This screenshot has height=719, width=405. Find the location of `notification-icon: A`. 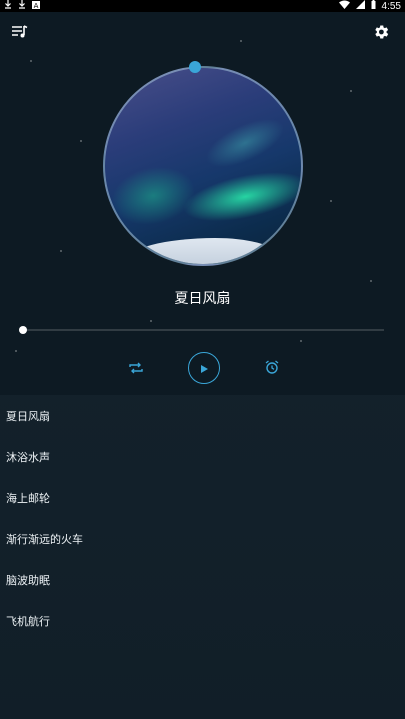

notification-icon: A is located at coordinates (36, 6).